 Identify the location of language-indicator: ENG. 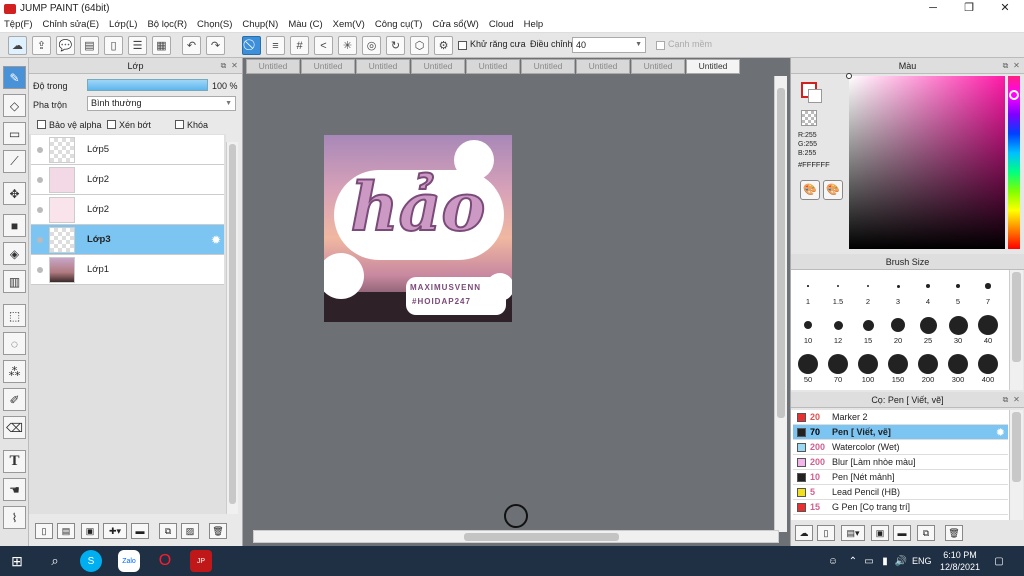
(922, 561).